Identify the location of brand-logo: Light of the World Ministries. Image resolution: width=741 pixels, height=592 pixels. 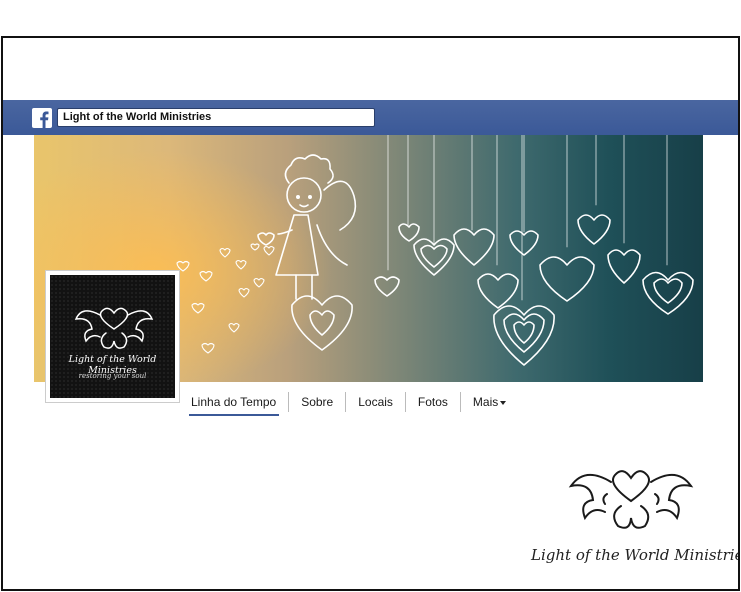
(635, 523).